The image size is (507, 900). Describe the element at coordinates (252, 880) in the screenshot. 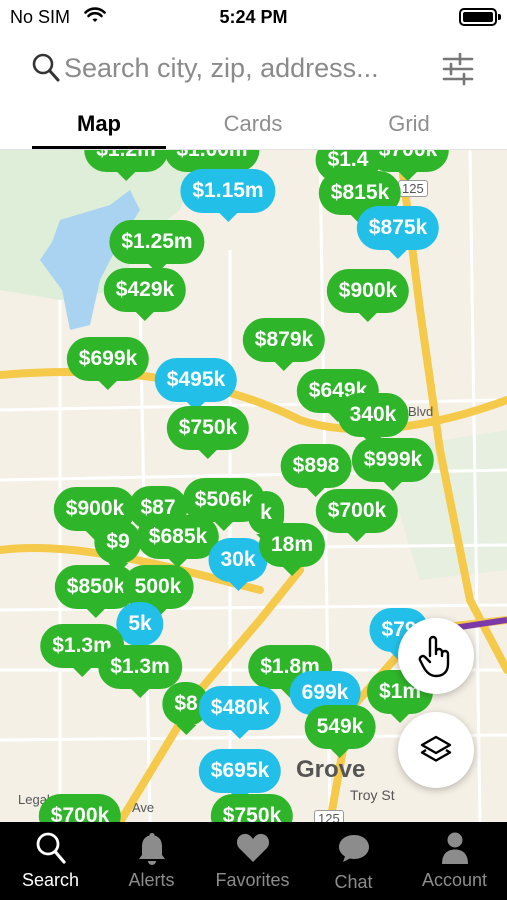

I see `tabbar-favorites-label: Favorites` at that location.